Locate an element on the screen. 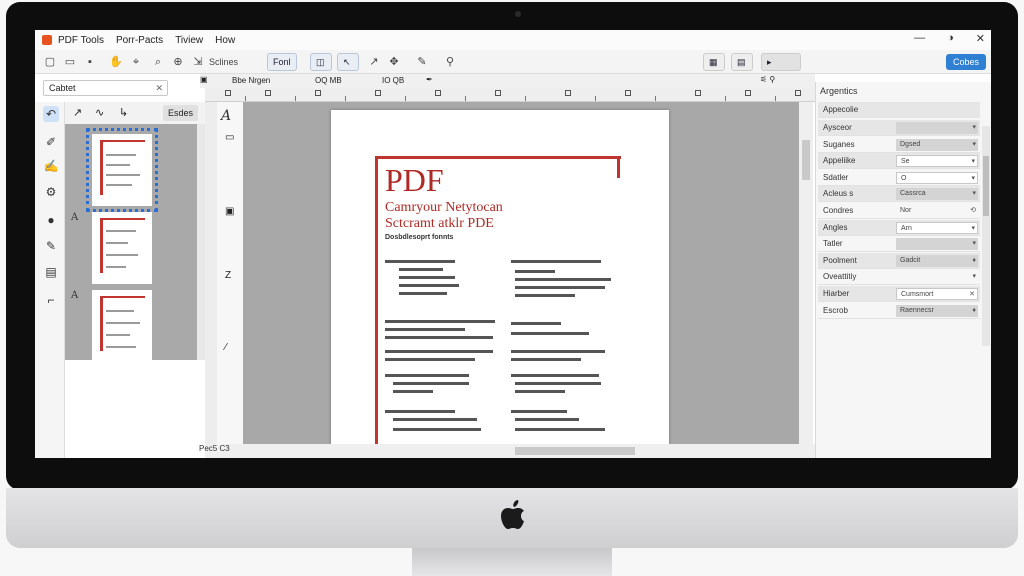 The image size is (1024, 576). menu-item-porr-pacts: Porr-Pacts is located at coordinates (139, 40).